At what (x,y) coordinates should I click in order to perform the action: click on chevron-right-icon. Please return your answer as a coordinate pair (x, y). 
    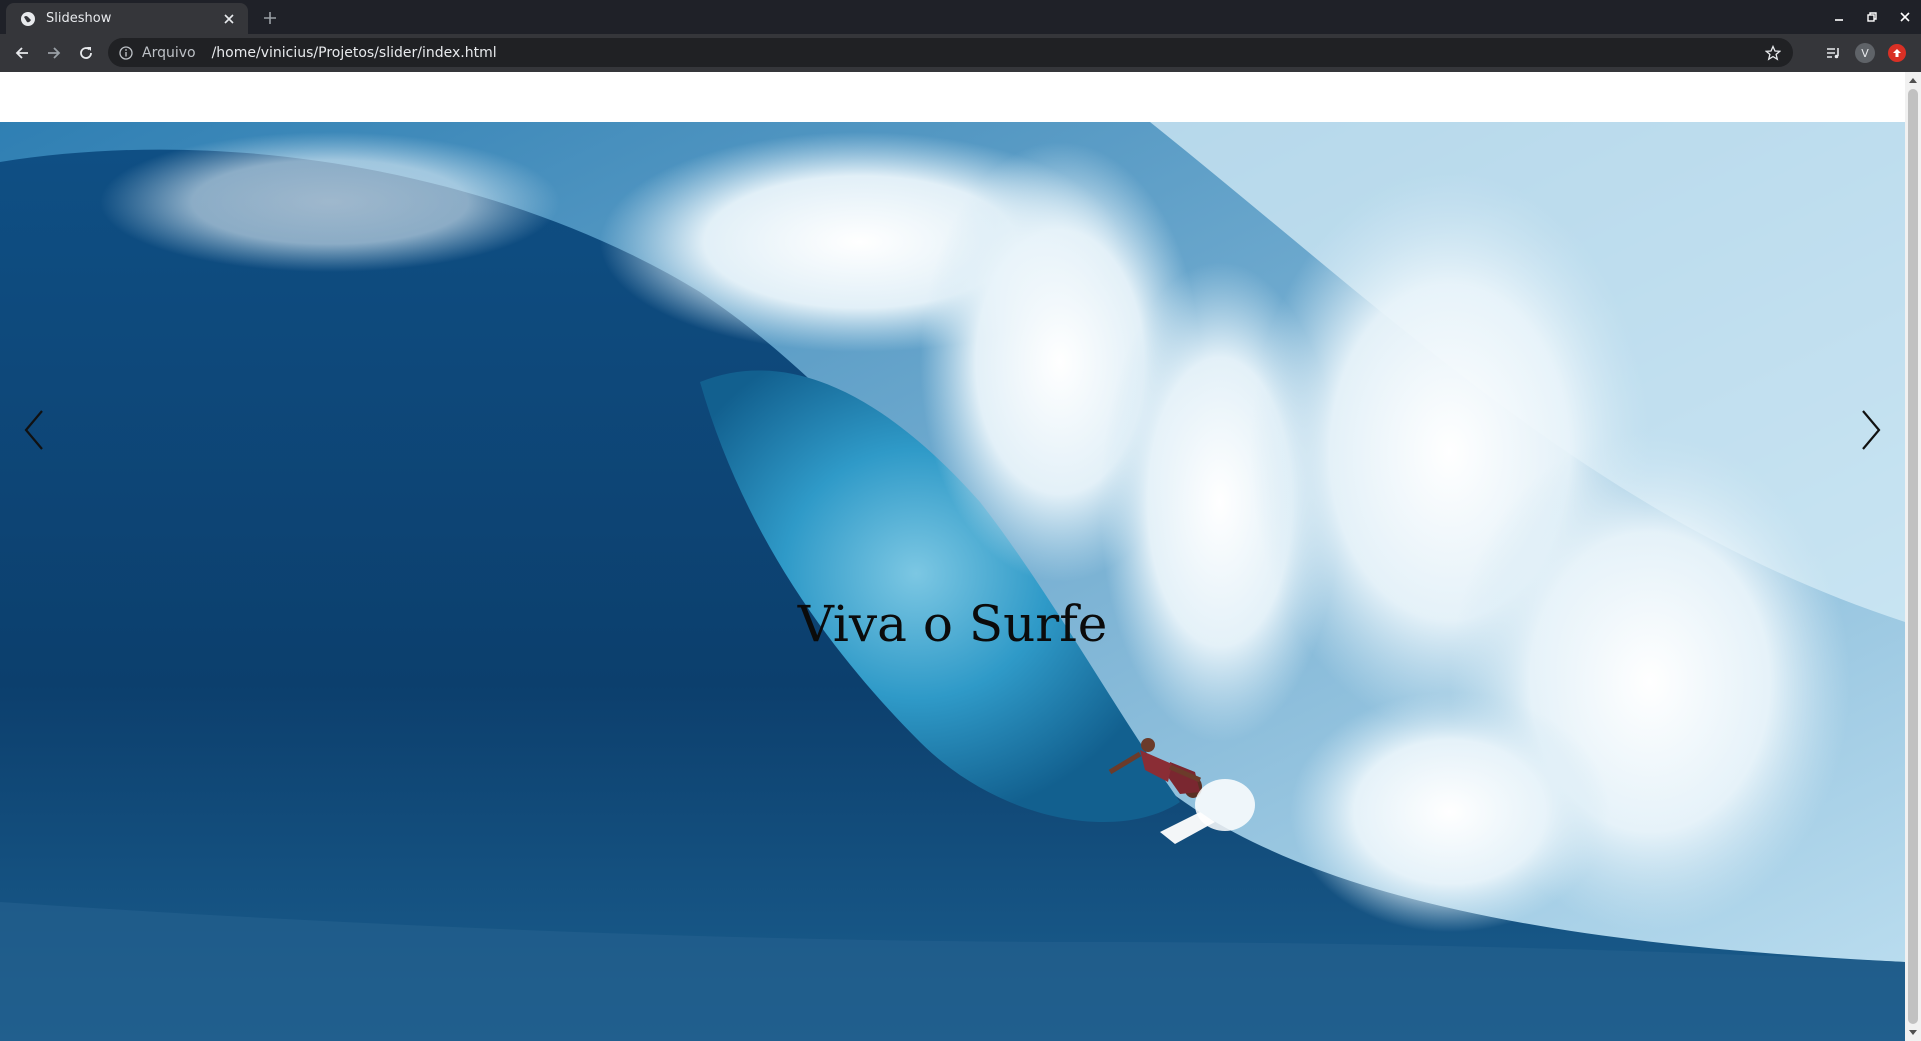
    Looking at the image, I should click on (1871, 430).